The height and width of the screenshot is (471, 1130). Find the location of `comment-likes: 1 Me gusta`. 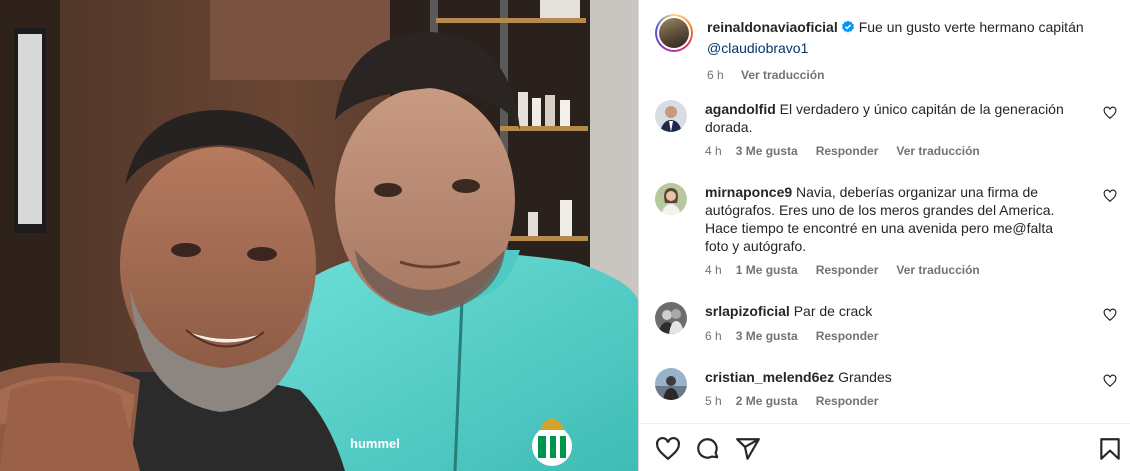

comment-likes: 1 Me gusta is located at coordinates (767, 270).